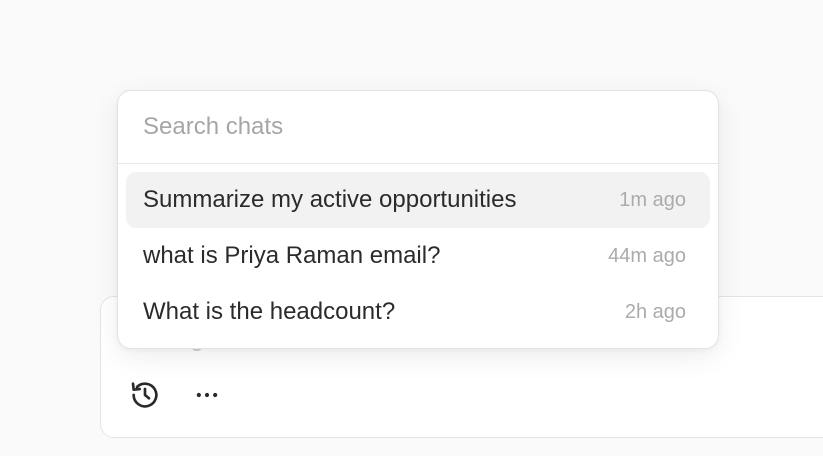 The height and width of the screenshot is (456, 823). I want to click on history-icon, so click(144, 395).